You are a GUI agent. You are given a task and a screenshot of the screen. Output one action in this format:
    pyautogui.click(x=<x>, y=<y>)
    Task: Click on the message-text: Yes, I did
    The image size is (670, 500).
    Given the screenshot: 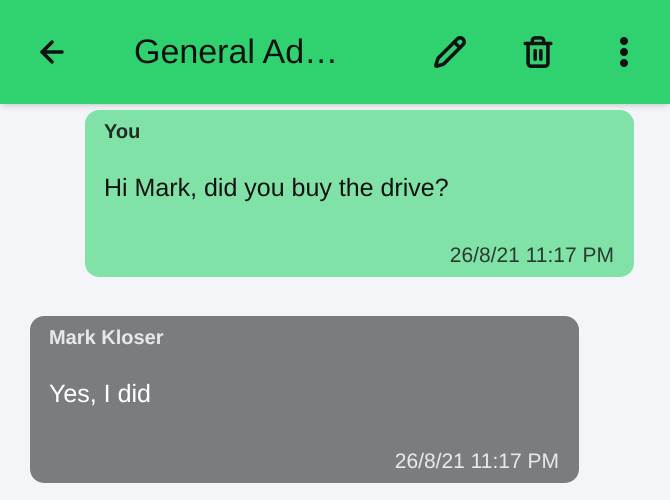 What is the action you would take?
    pyautogui.click(x=100, y=394)
    